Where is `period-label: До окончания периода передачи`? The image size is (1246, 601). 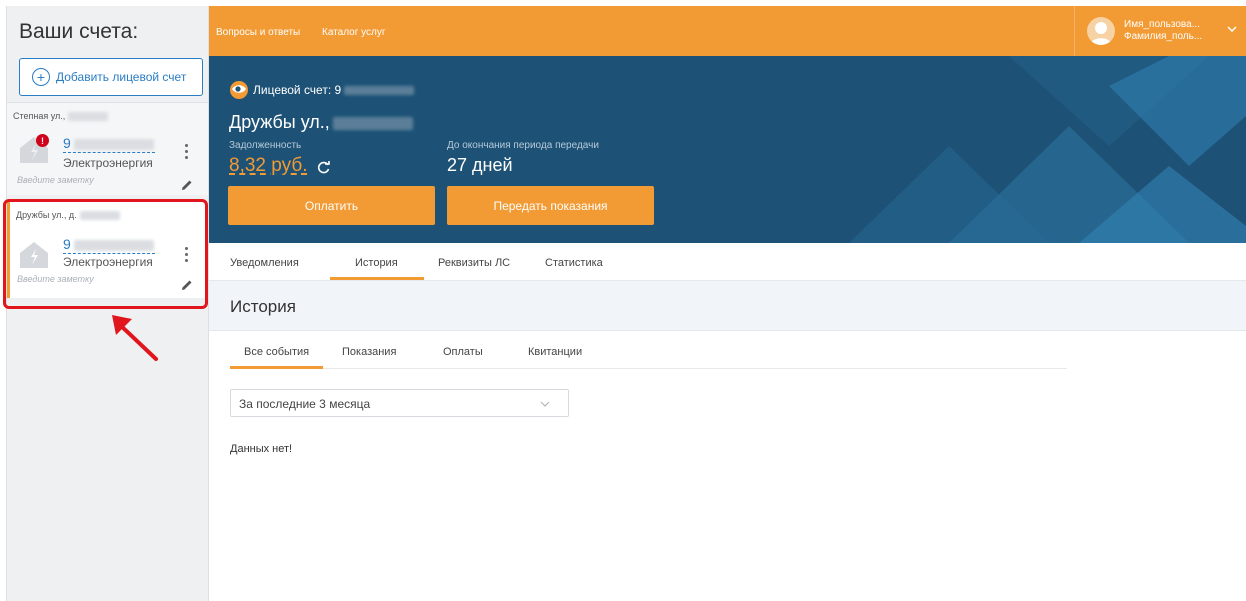
period-label: До окончания периода передачи is located at coordinates (523, 145).